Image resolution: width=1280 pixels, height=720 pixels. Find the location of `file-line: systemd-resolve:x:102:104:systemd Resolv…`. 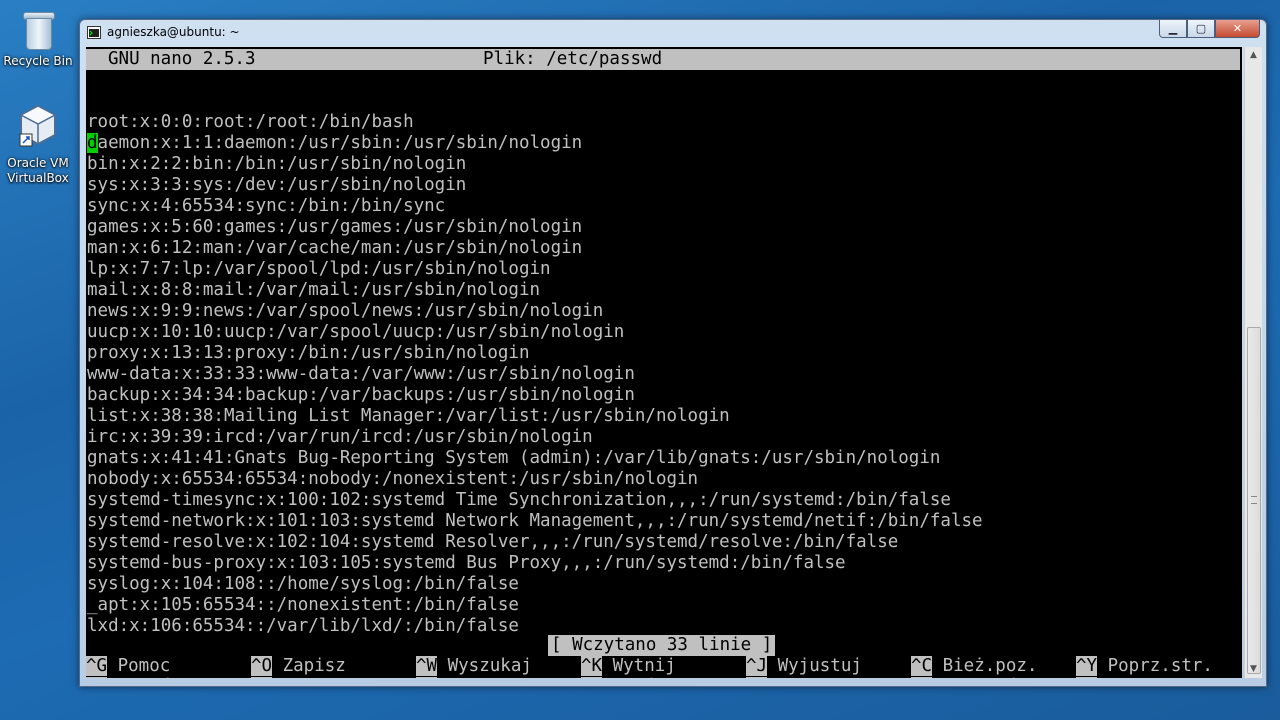

file-line: systemd-resolve:x:102:104:systemd Resolv… is located at coordinates (492, 542).